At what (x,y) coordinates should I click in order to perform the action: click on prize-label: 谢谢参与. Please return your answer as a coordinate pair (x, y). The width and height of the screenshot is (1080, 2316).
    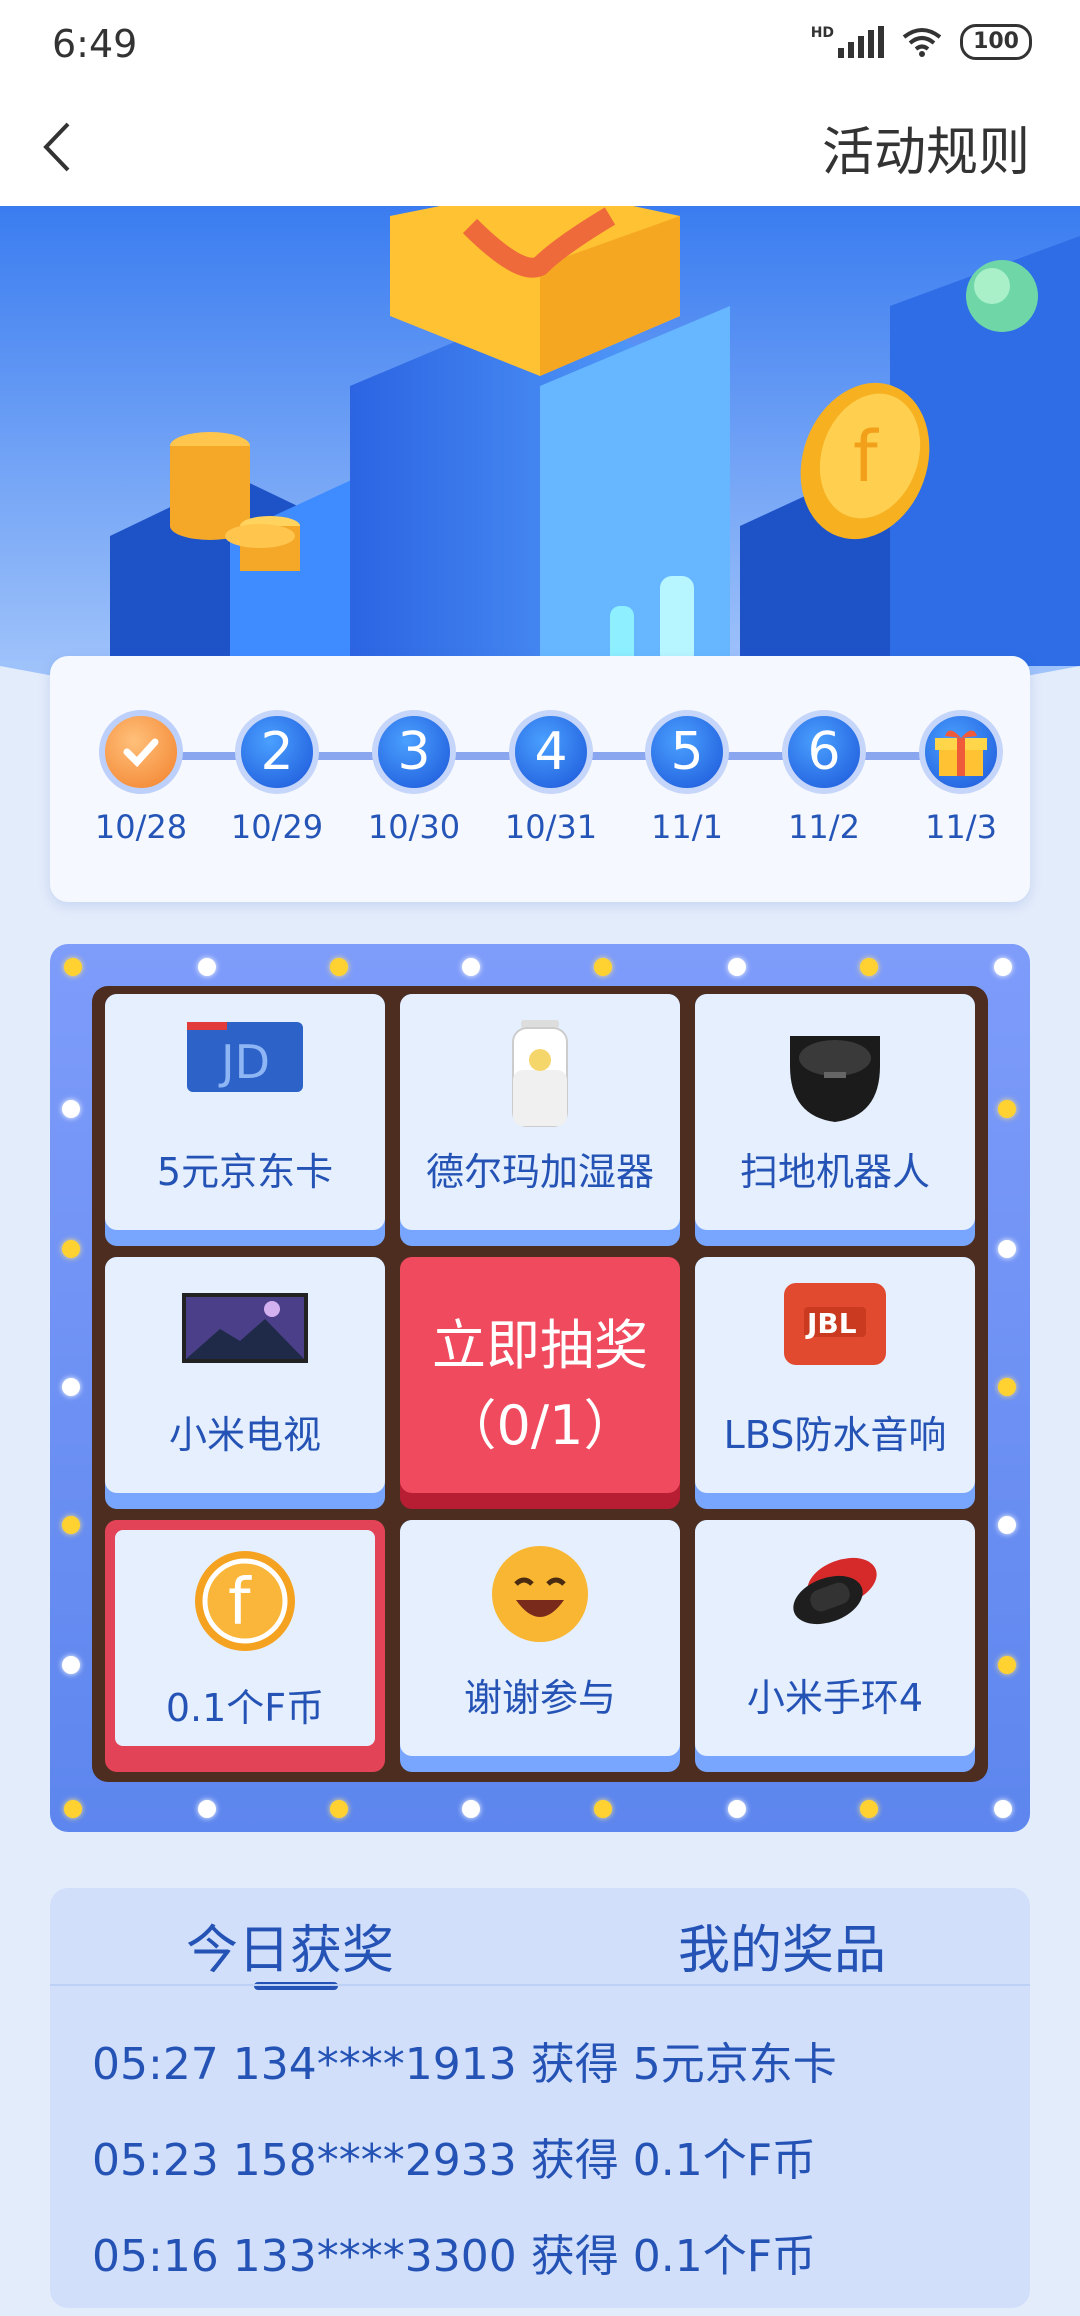
    Looking at the image, I should click on (539, 1698).